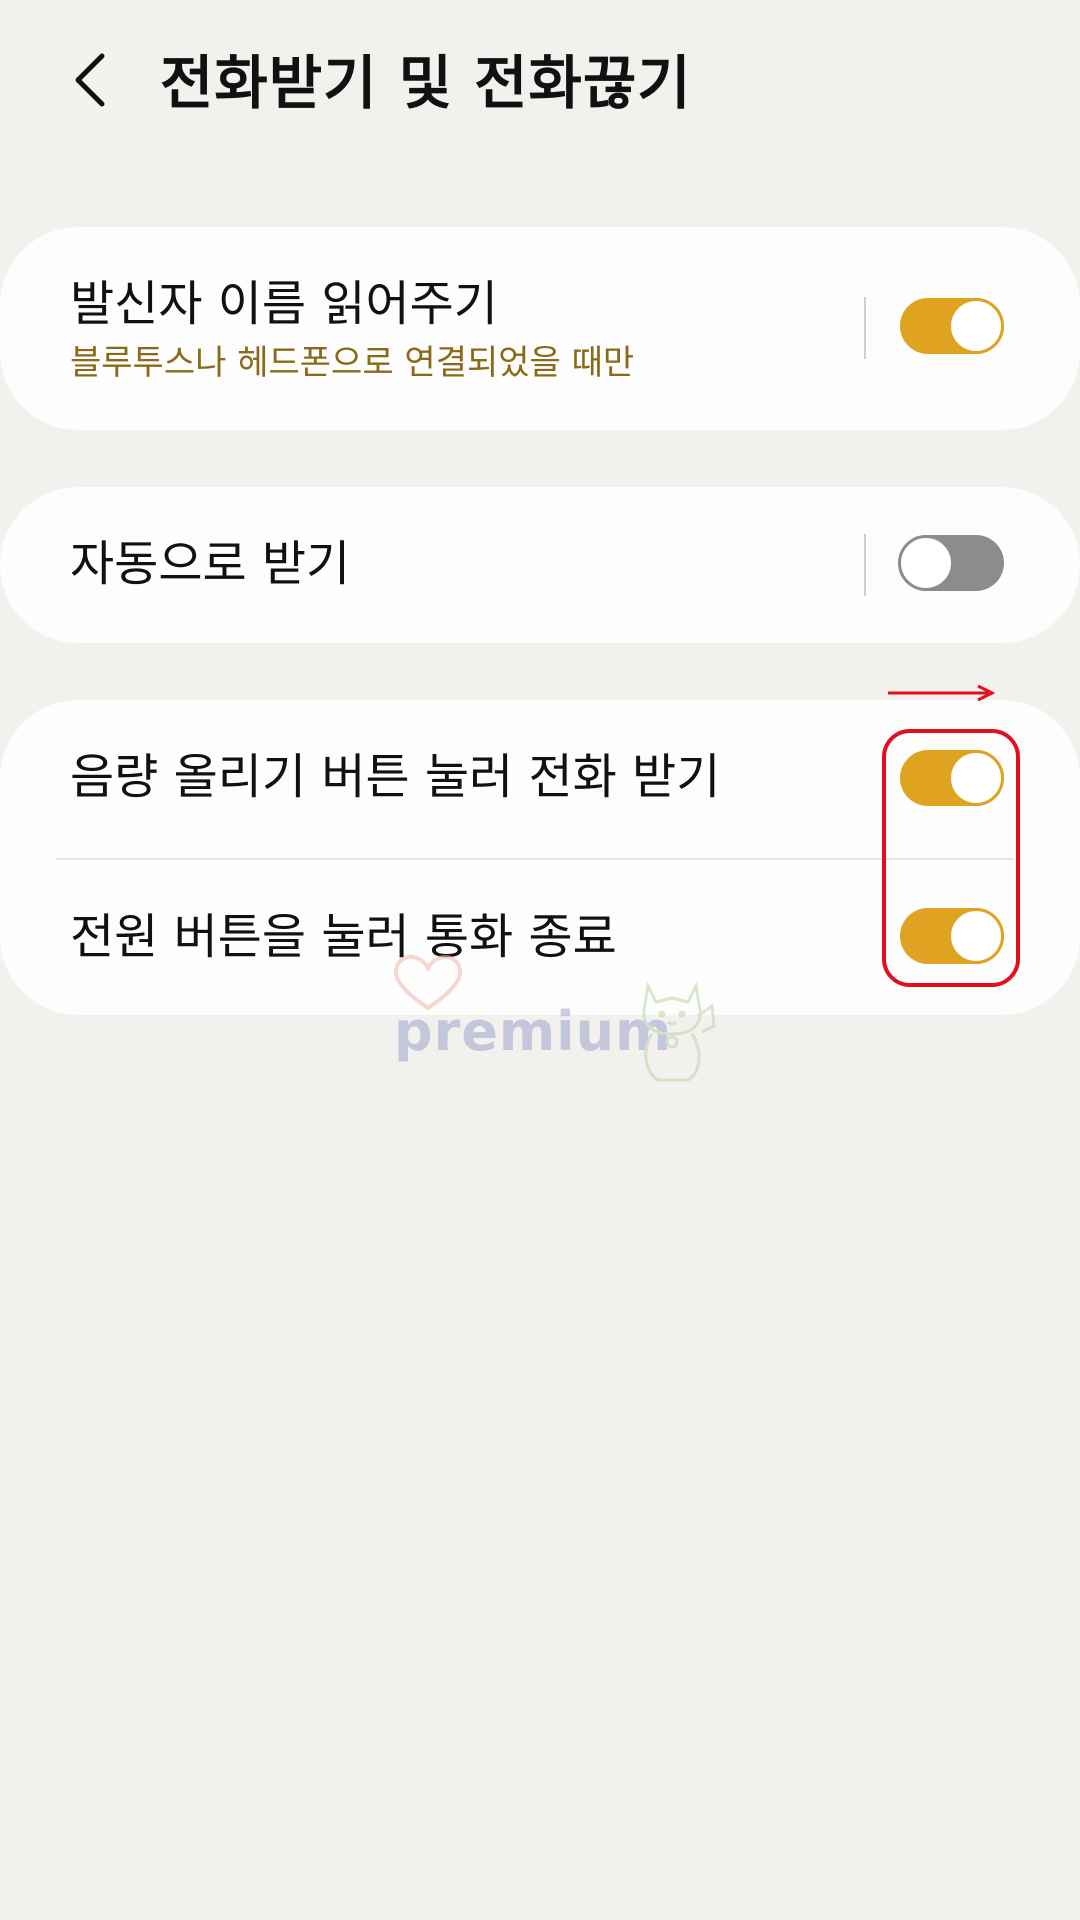  I want to click on setting-title: 발신자 이름 읽어주기, so click(284, 304).